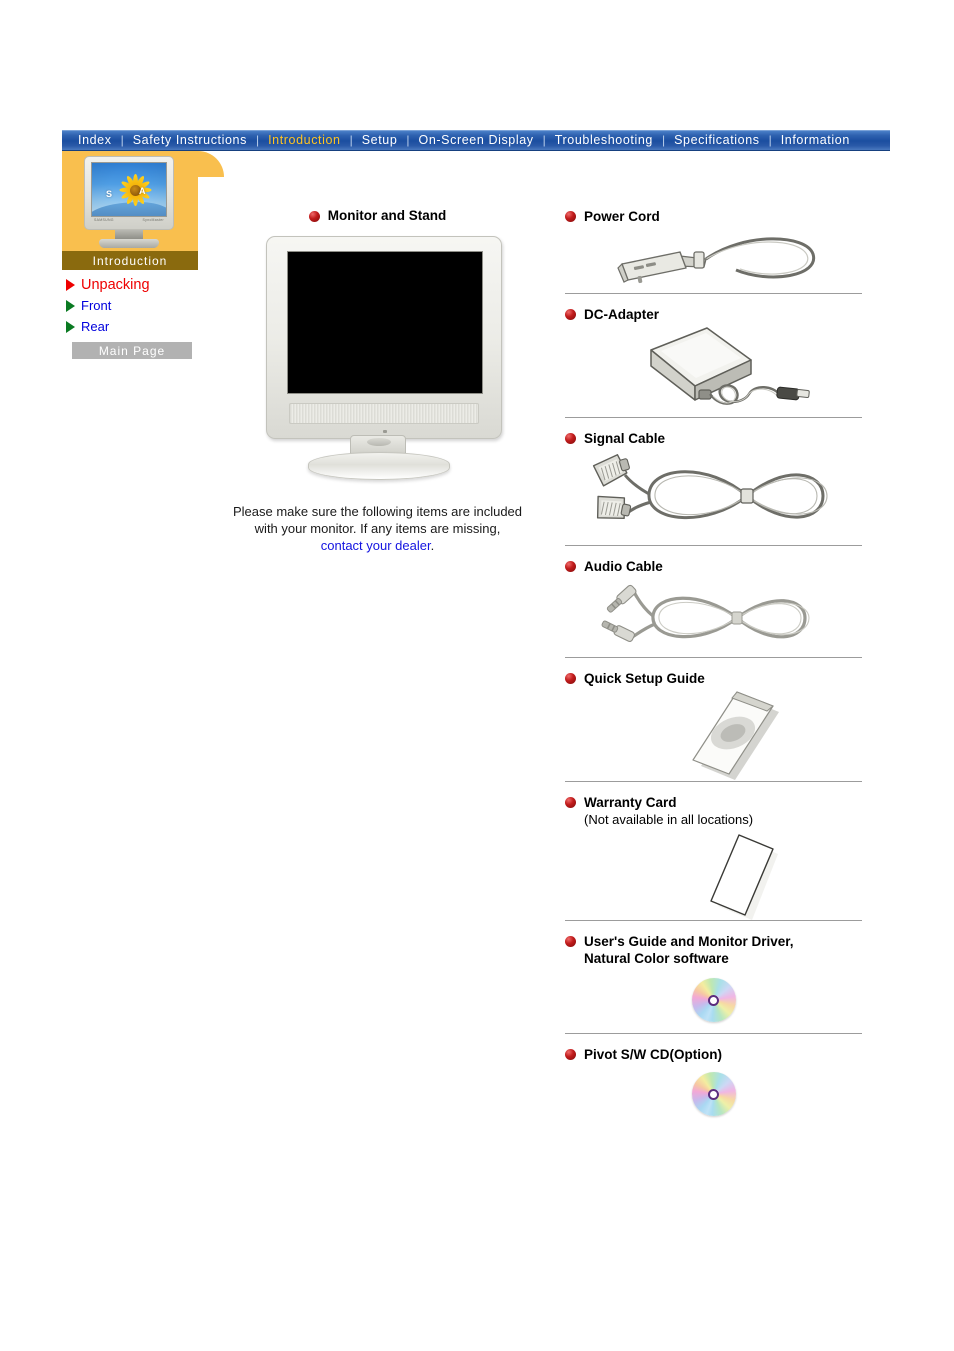  What do you see at coordinates (630, 802) in the screenshot?
I see `accessory-title: Warranty Card` at bounding box center [630, 802].